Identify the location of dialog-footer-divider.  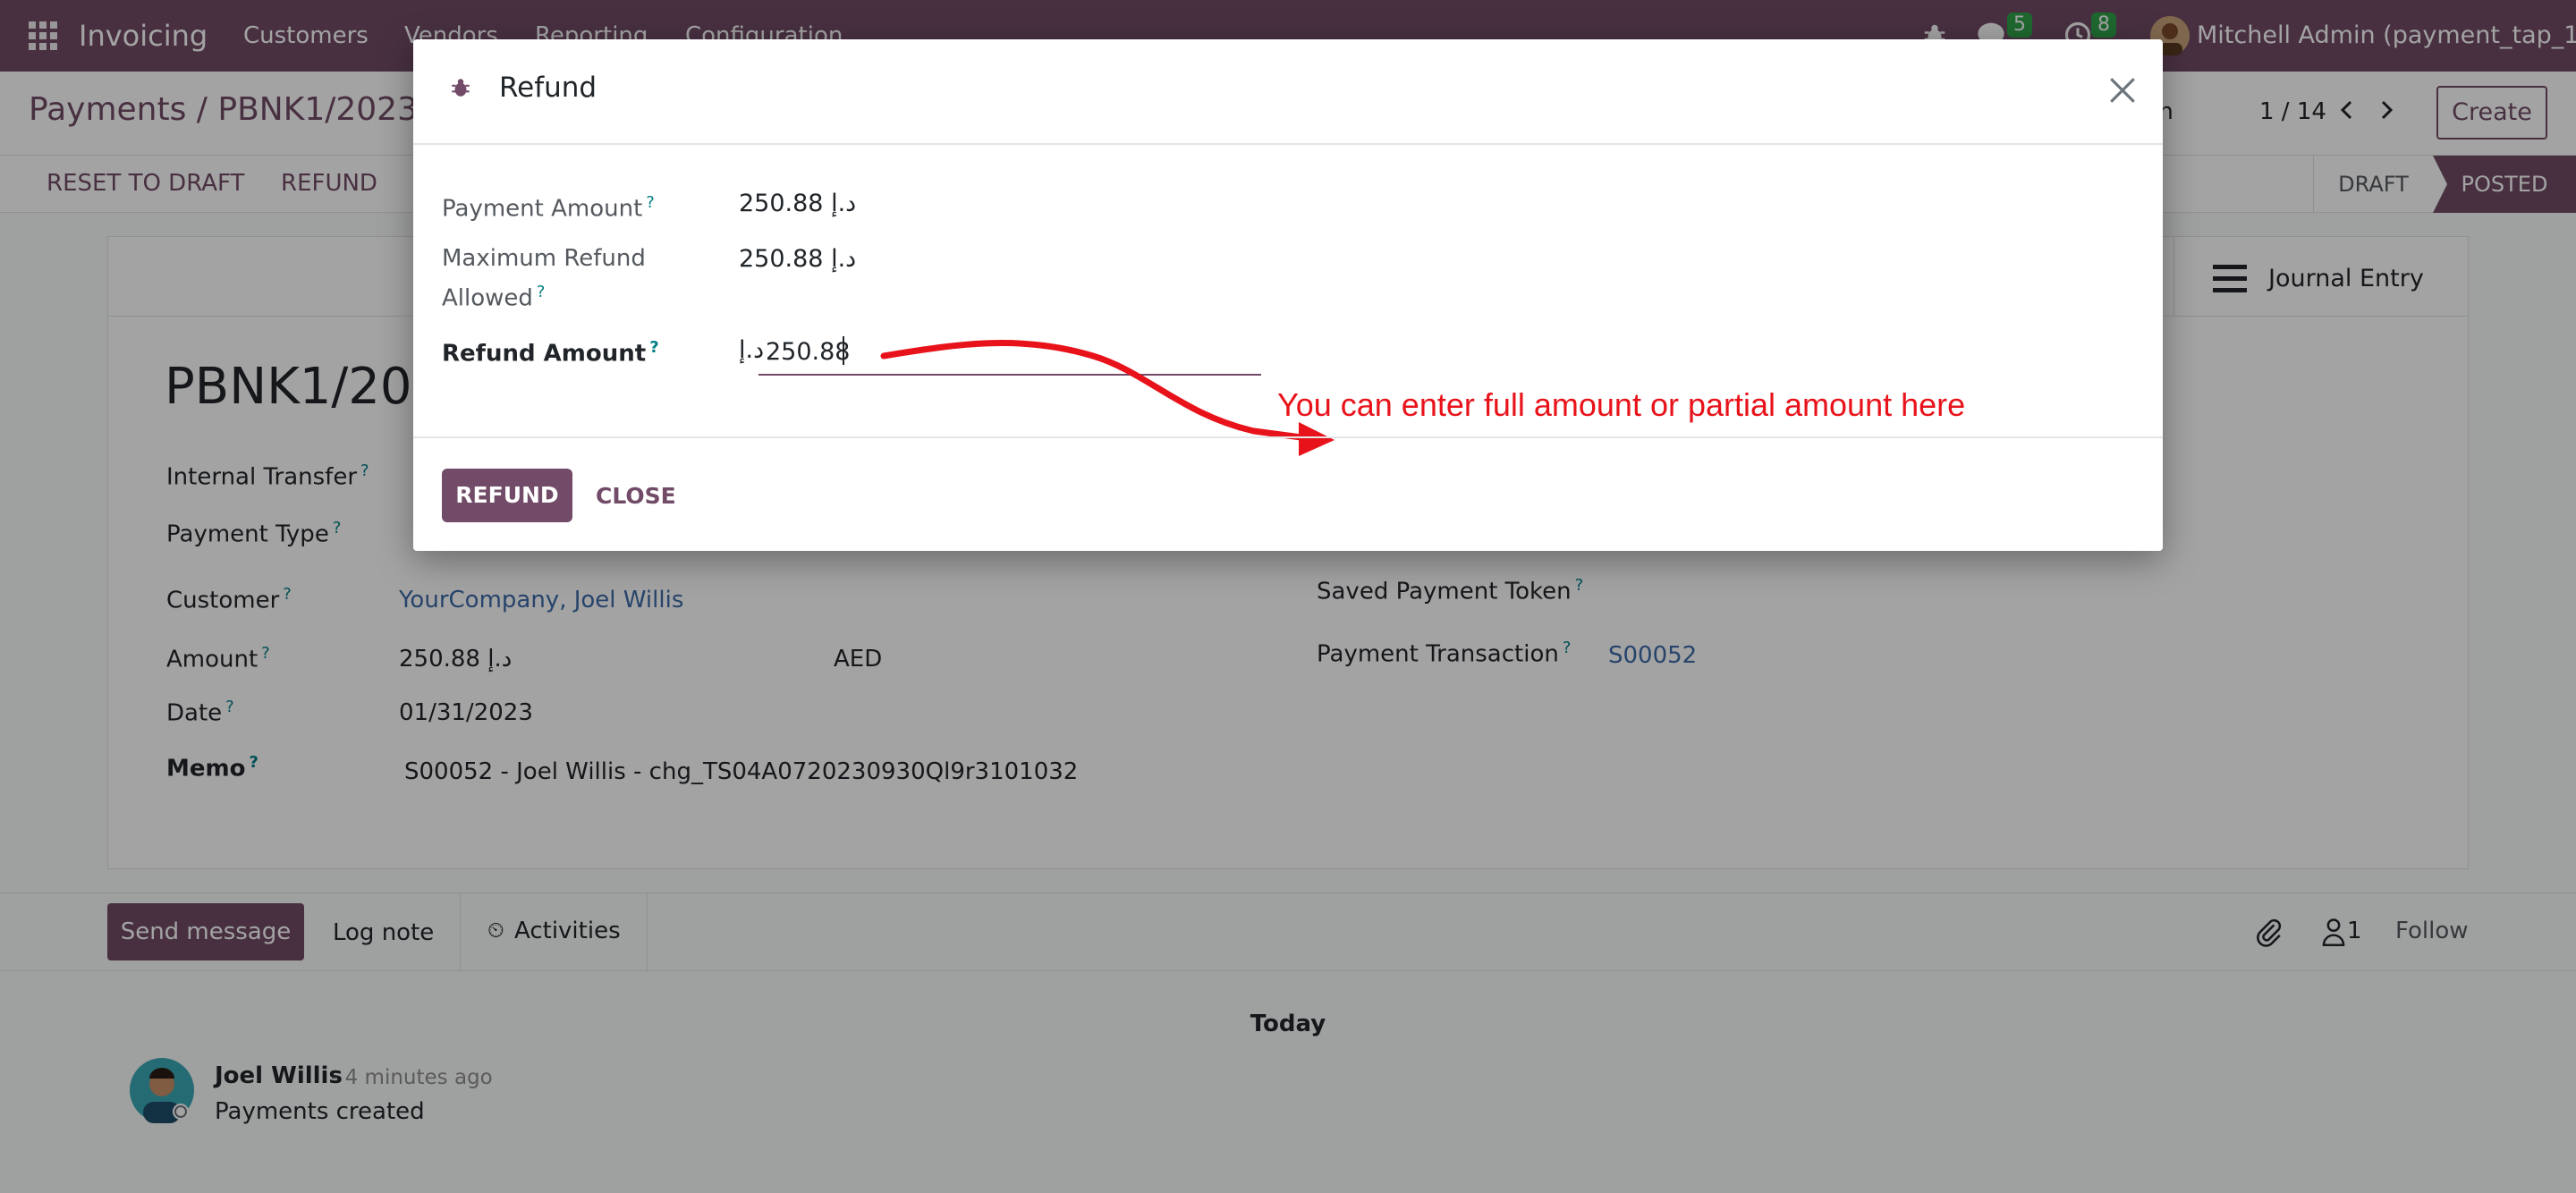
(1288, 437).